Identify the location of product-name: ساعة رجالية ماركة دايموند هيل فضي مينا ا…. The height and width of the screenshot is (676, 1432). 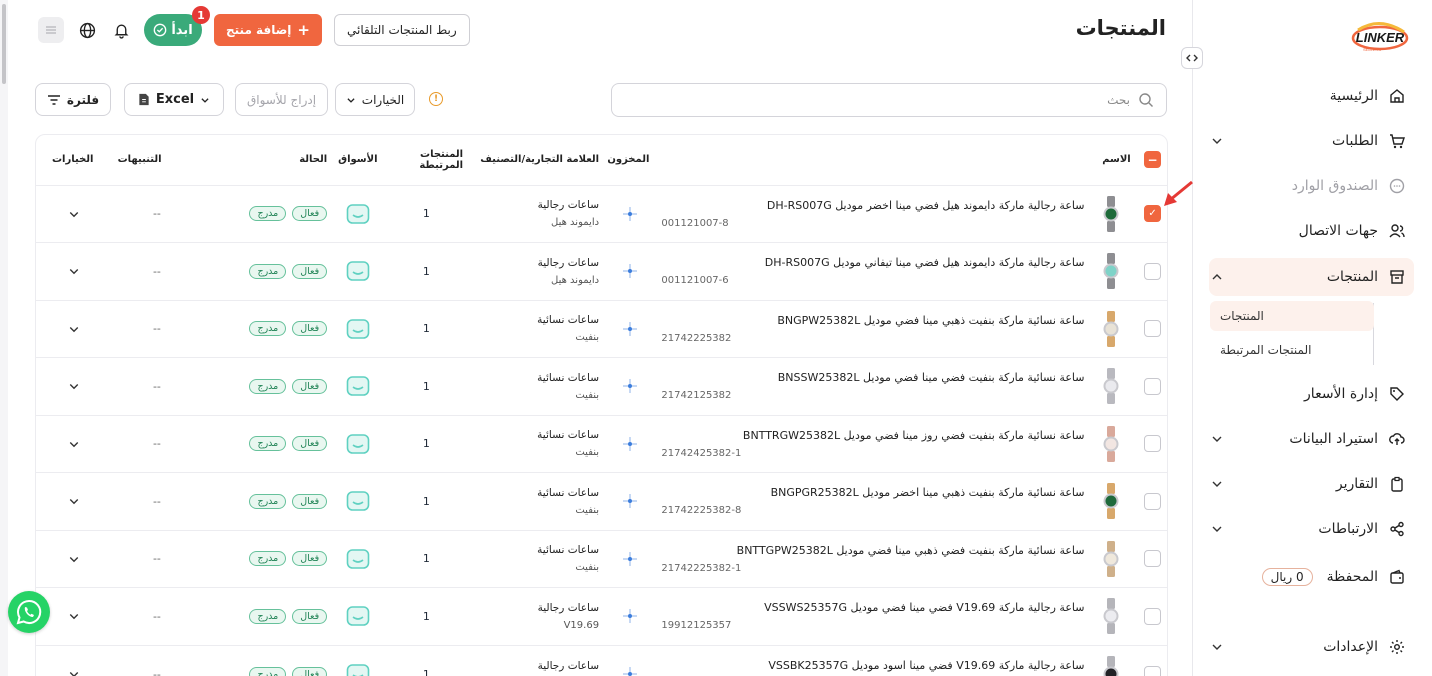
(873, 205).